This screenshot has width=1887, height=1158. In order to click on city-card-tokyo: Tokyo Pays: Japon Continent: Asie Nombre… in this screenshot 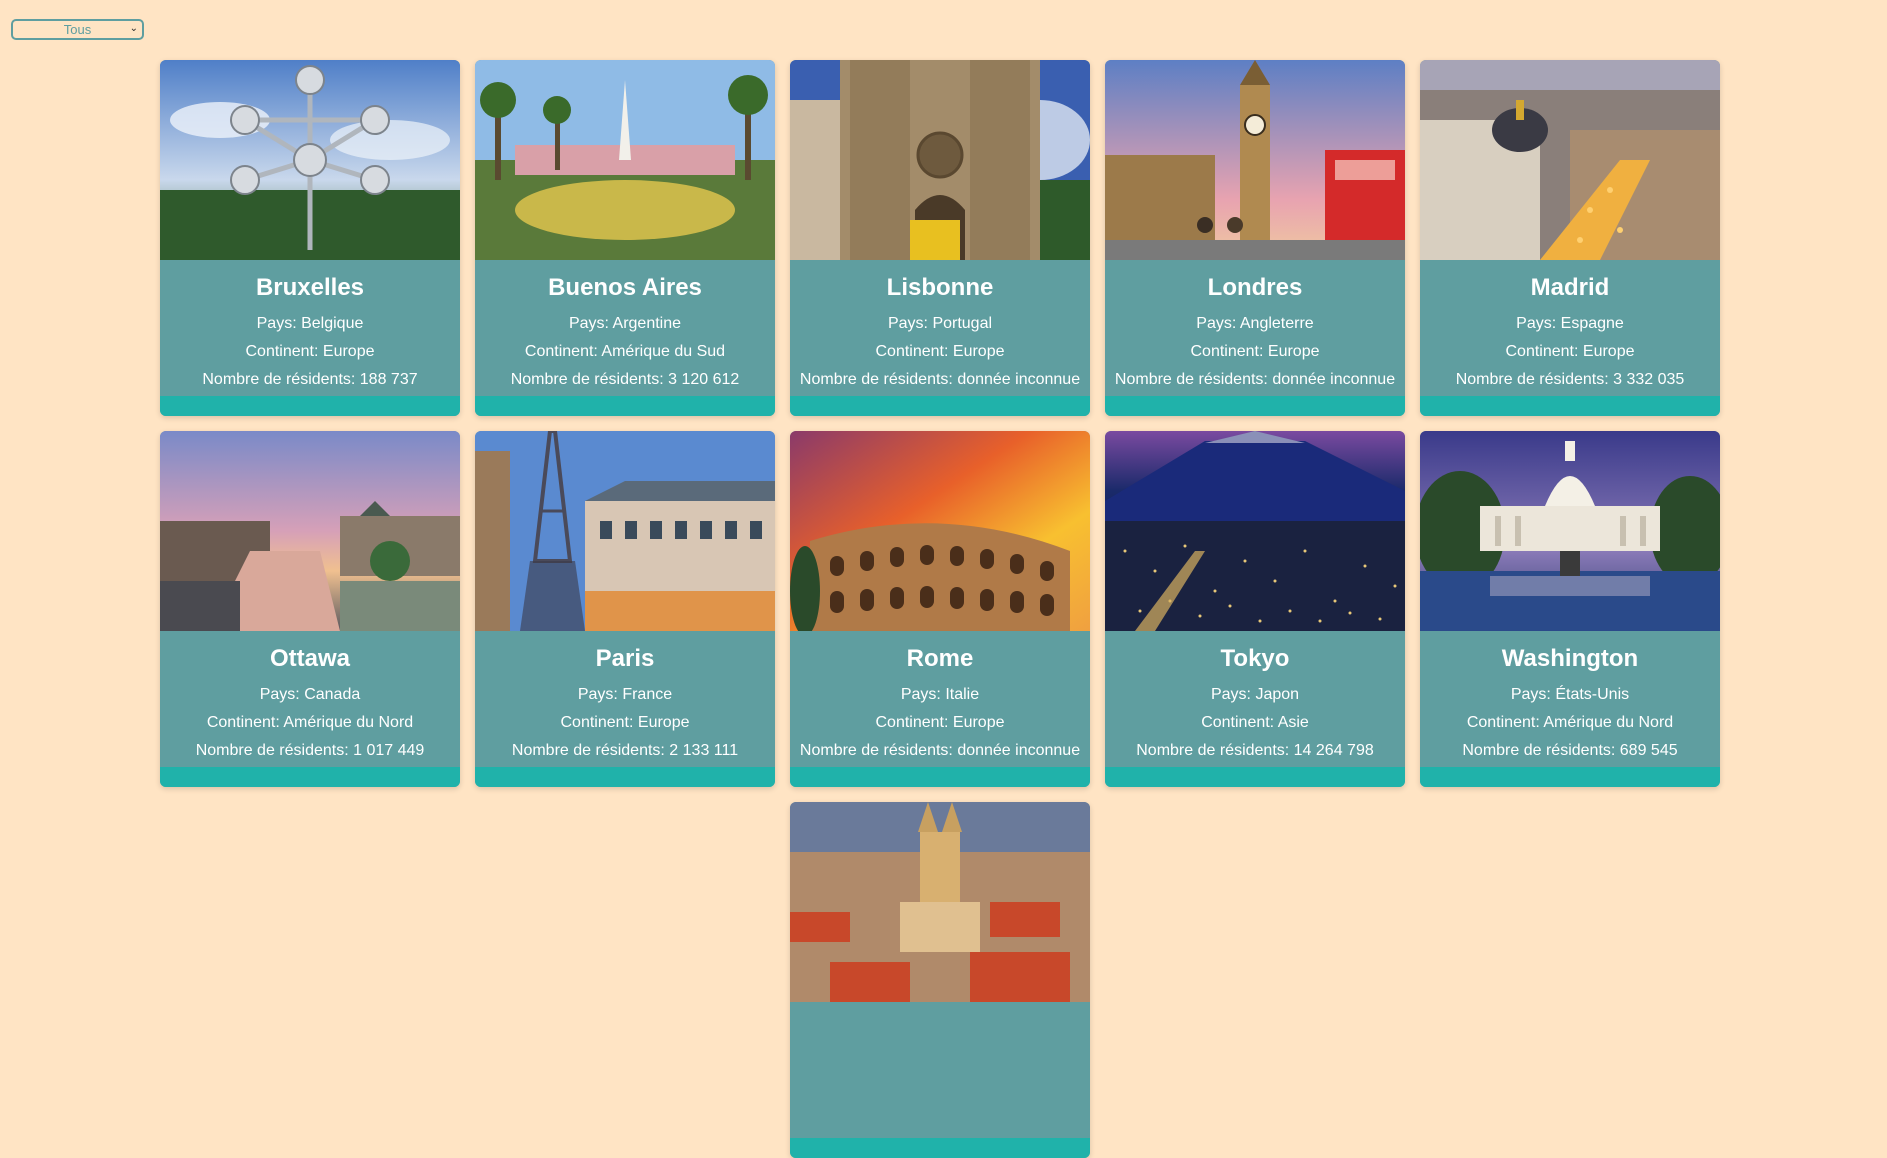, I will do `click(1255, 609)`.